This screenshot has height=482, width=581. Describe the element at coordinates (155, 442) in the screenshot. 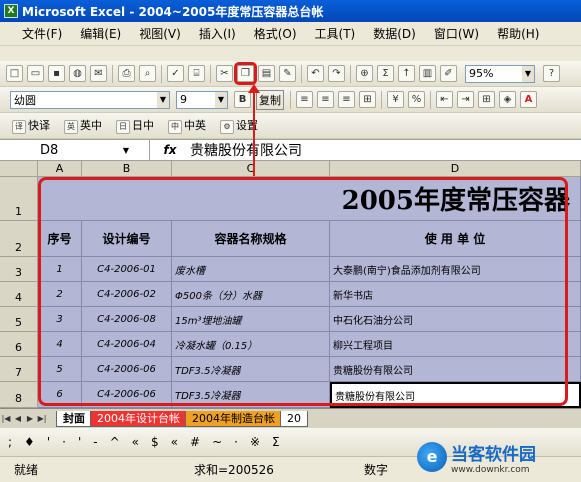

I see `draw-item: $` at that location.